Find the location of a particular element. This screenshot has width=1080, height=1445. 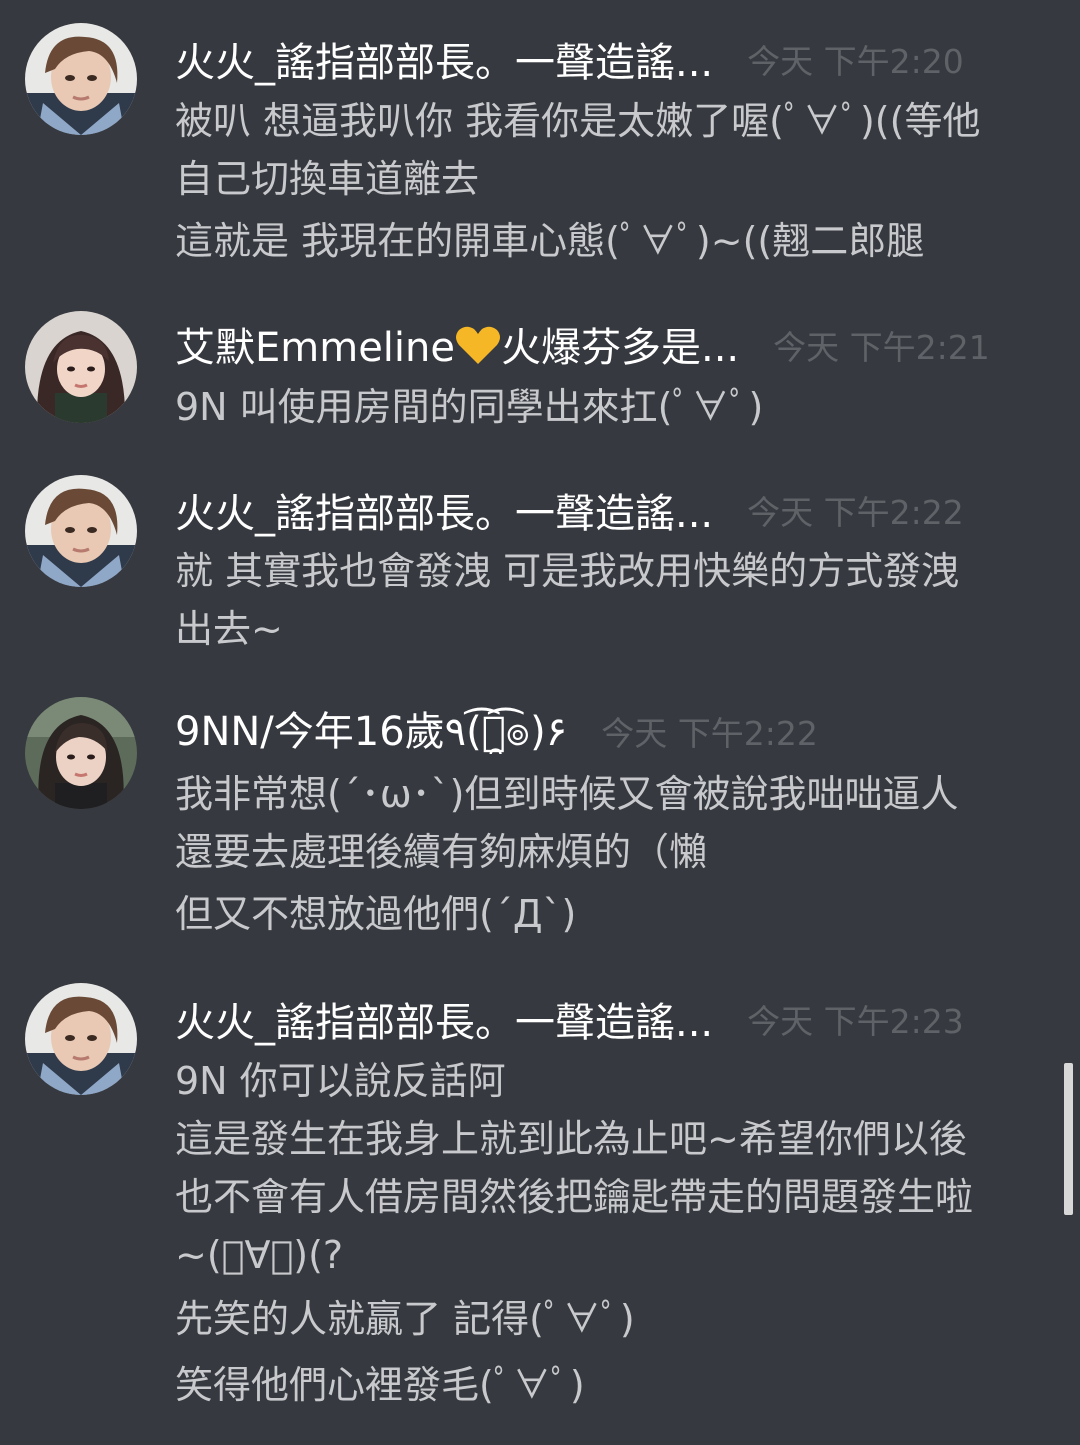

message-line: 笑得他們心裡發毛(ﾟ∀ﾟ) is located at coordinates (380, 1385).